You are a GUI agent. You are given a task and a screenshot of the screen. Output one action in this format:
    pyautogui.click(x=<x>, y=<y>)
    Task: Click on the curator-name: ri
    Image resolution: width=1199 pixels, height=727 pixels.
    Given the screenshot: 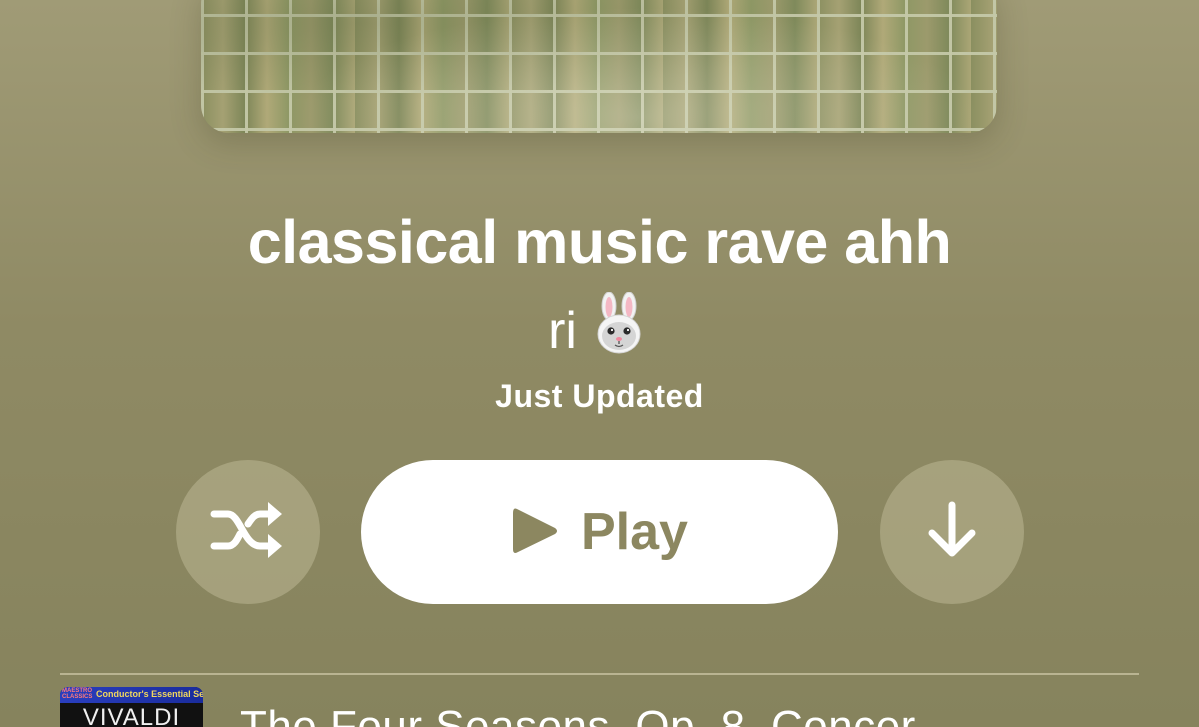 What is the action you would take?
    pyautogui.click(x=562, y=331)
    